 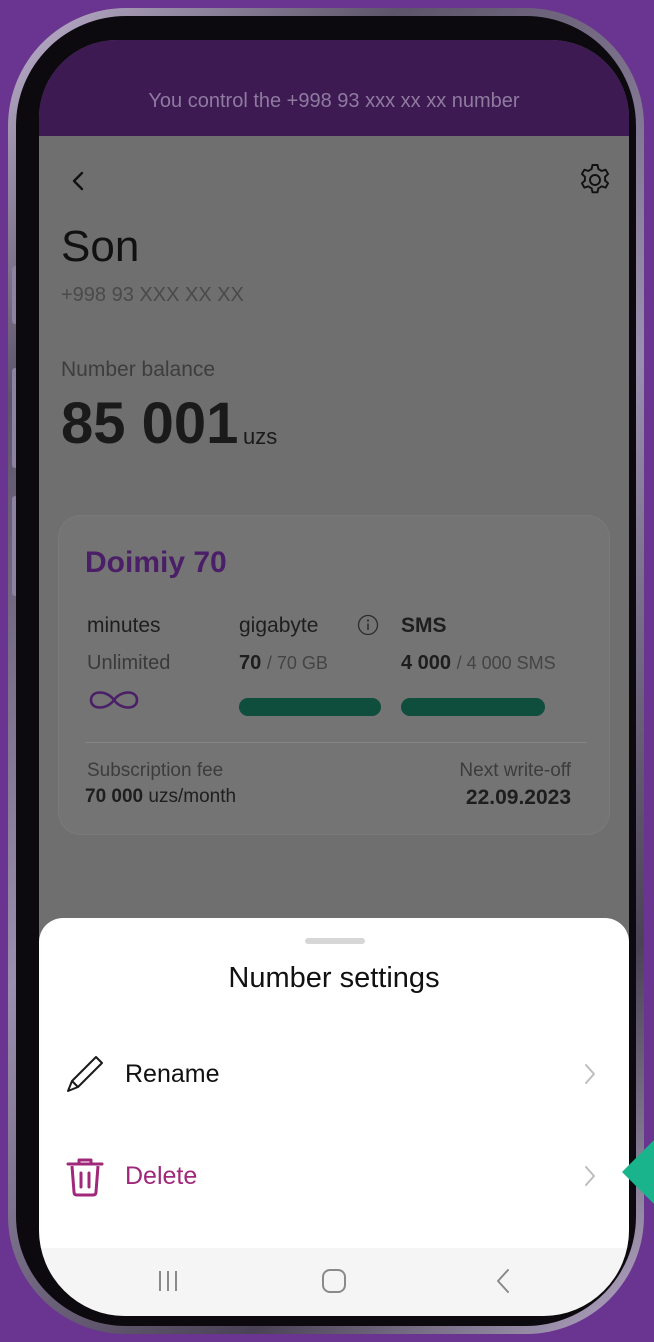 What do you see at coordinates (506, 663) in the screenshot?
I see `sms-total: / 4 000 SMS` at bounding box center [506, 663].